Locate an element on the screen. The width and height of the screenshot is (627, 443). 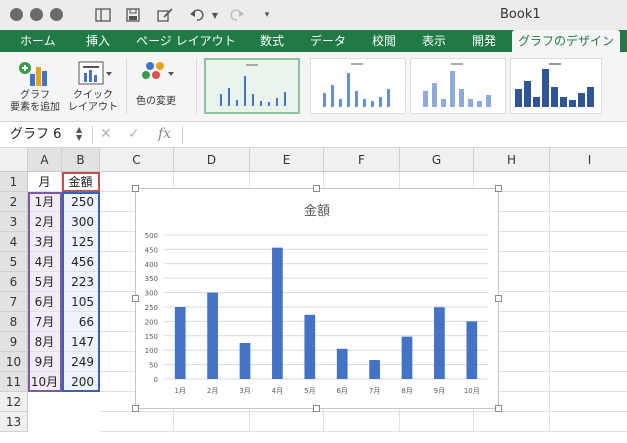
tab-data: データ is located at coordinates (328, 41).